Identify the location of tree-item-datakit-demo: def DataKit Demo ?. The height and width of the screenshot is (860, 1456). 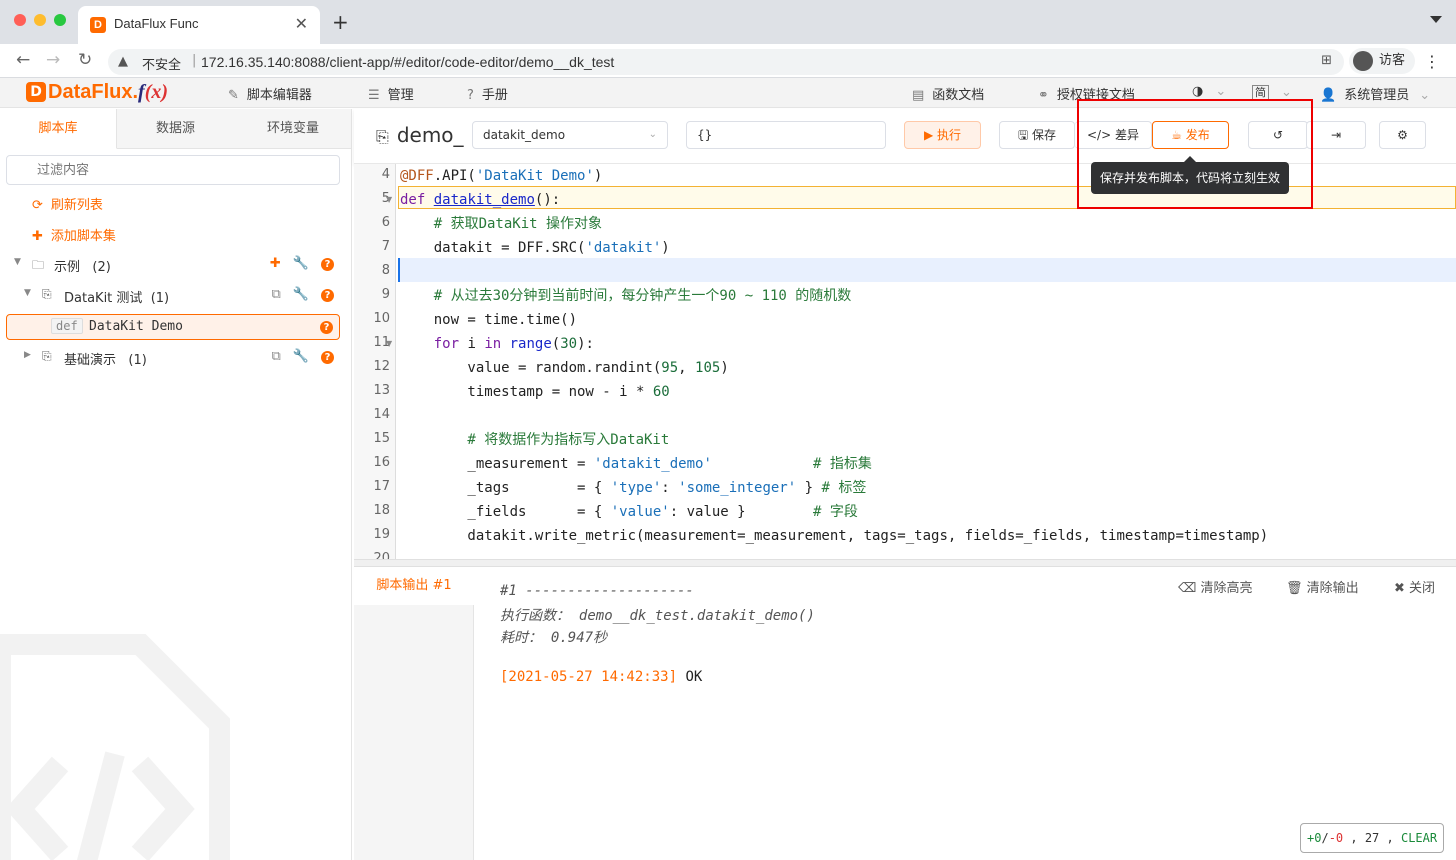
(173, 327).